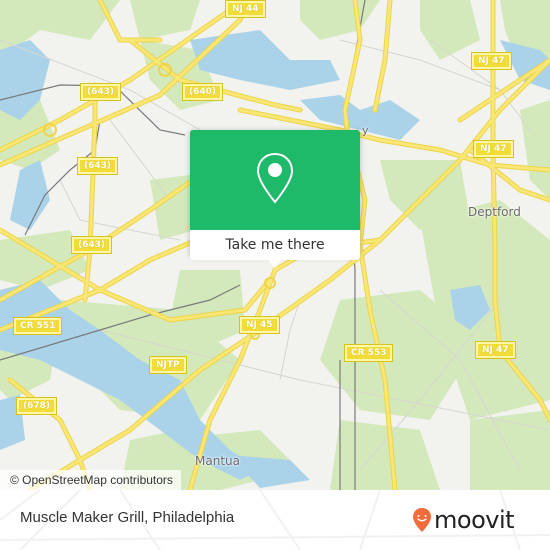  I want to click on place-label-mantua: Mantua, so click(217, 461).